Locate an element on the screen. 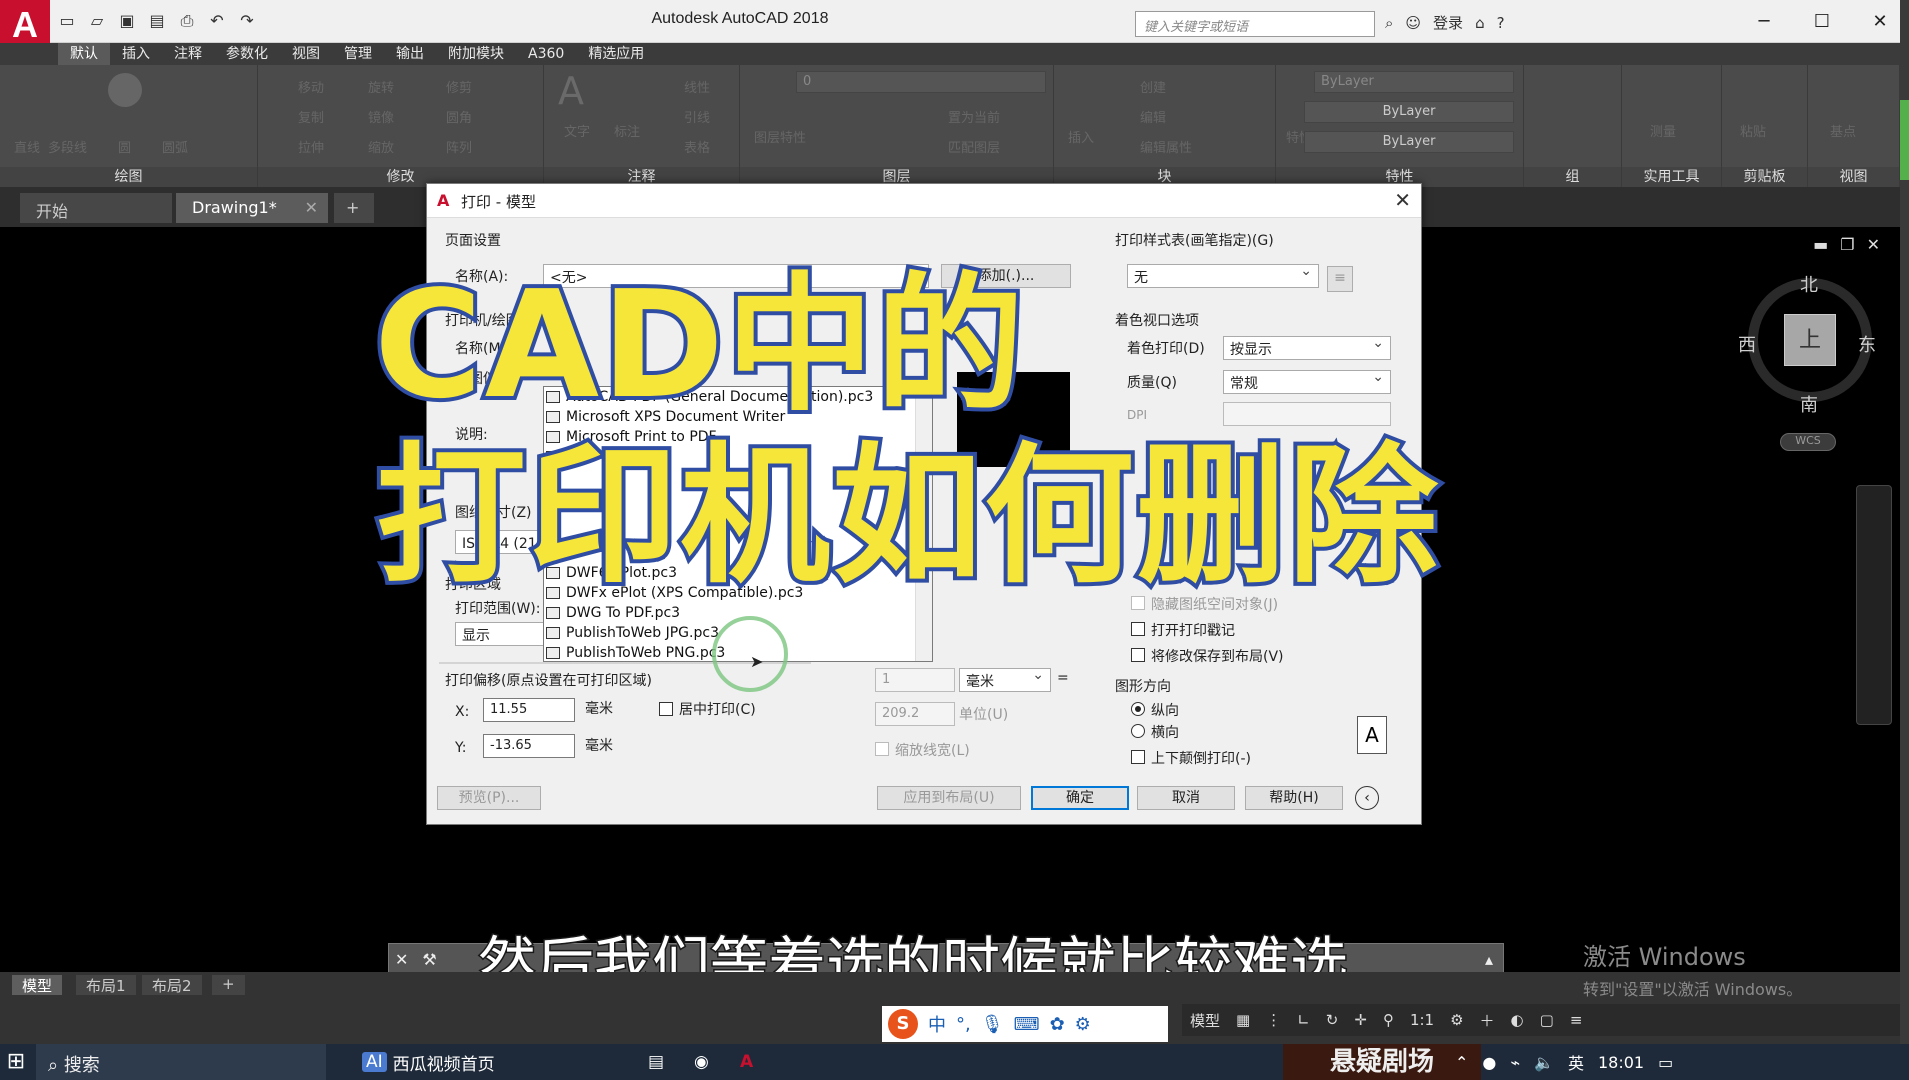 This screenshot has height=1080, width=1909. viewcube: 上 is located at coordinates (1810, 340).